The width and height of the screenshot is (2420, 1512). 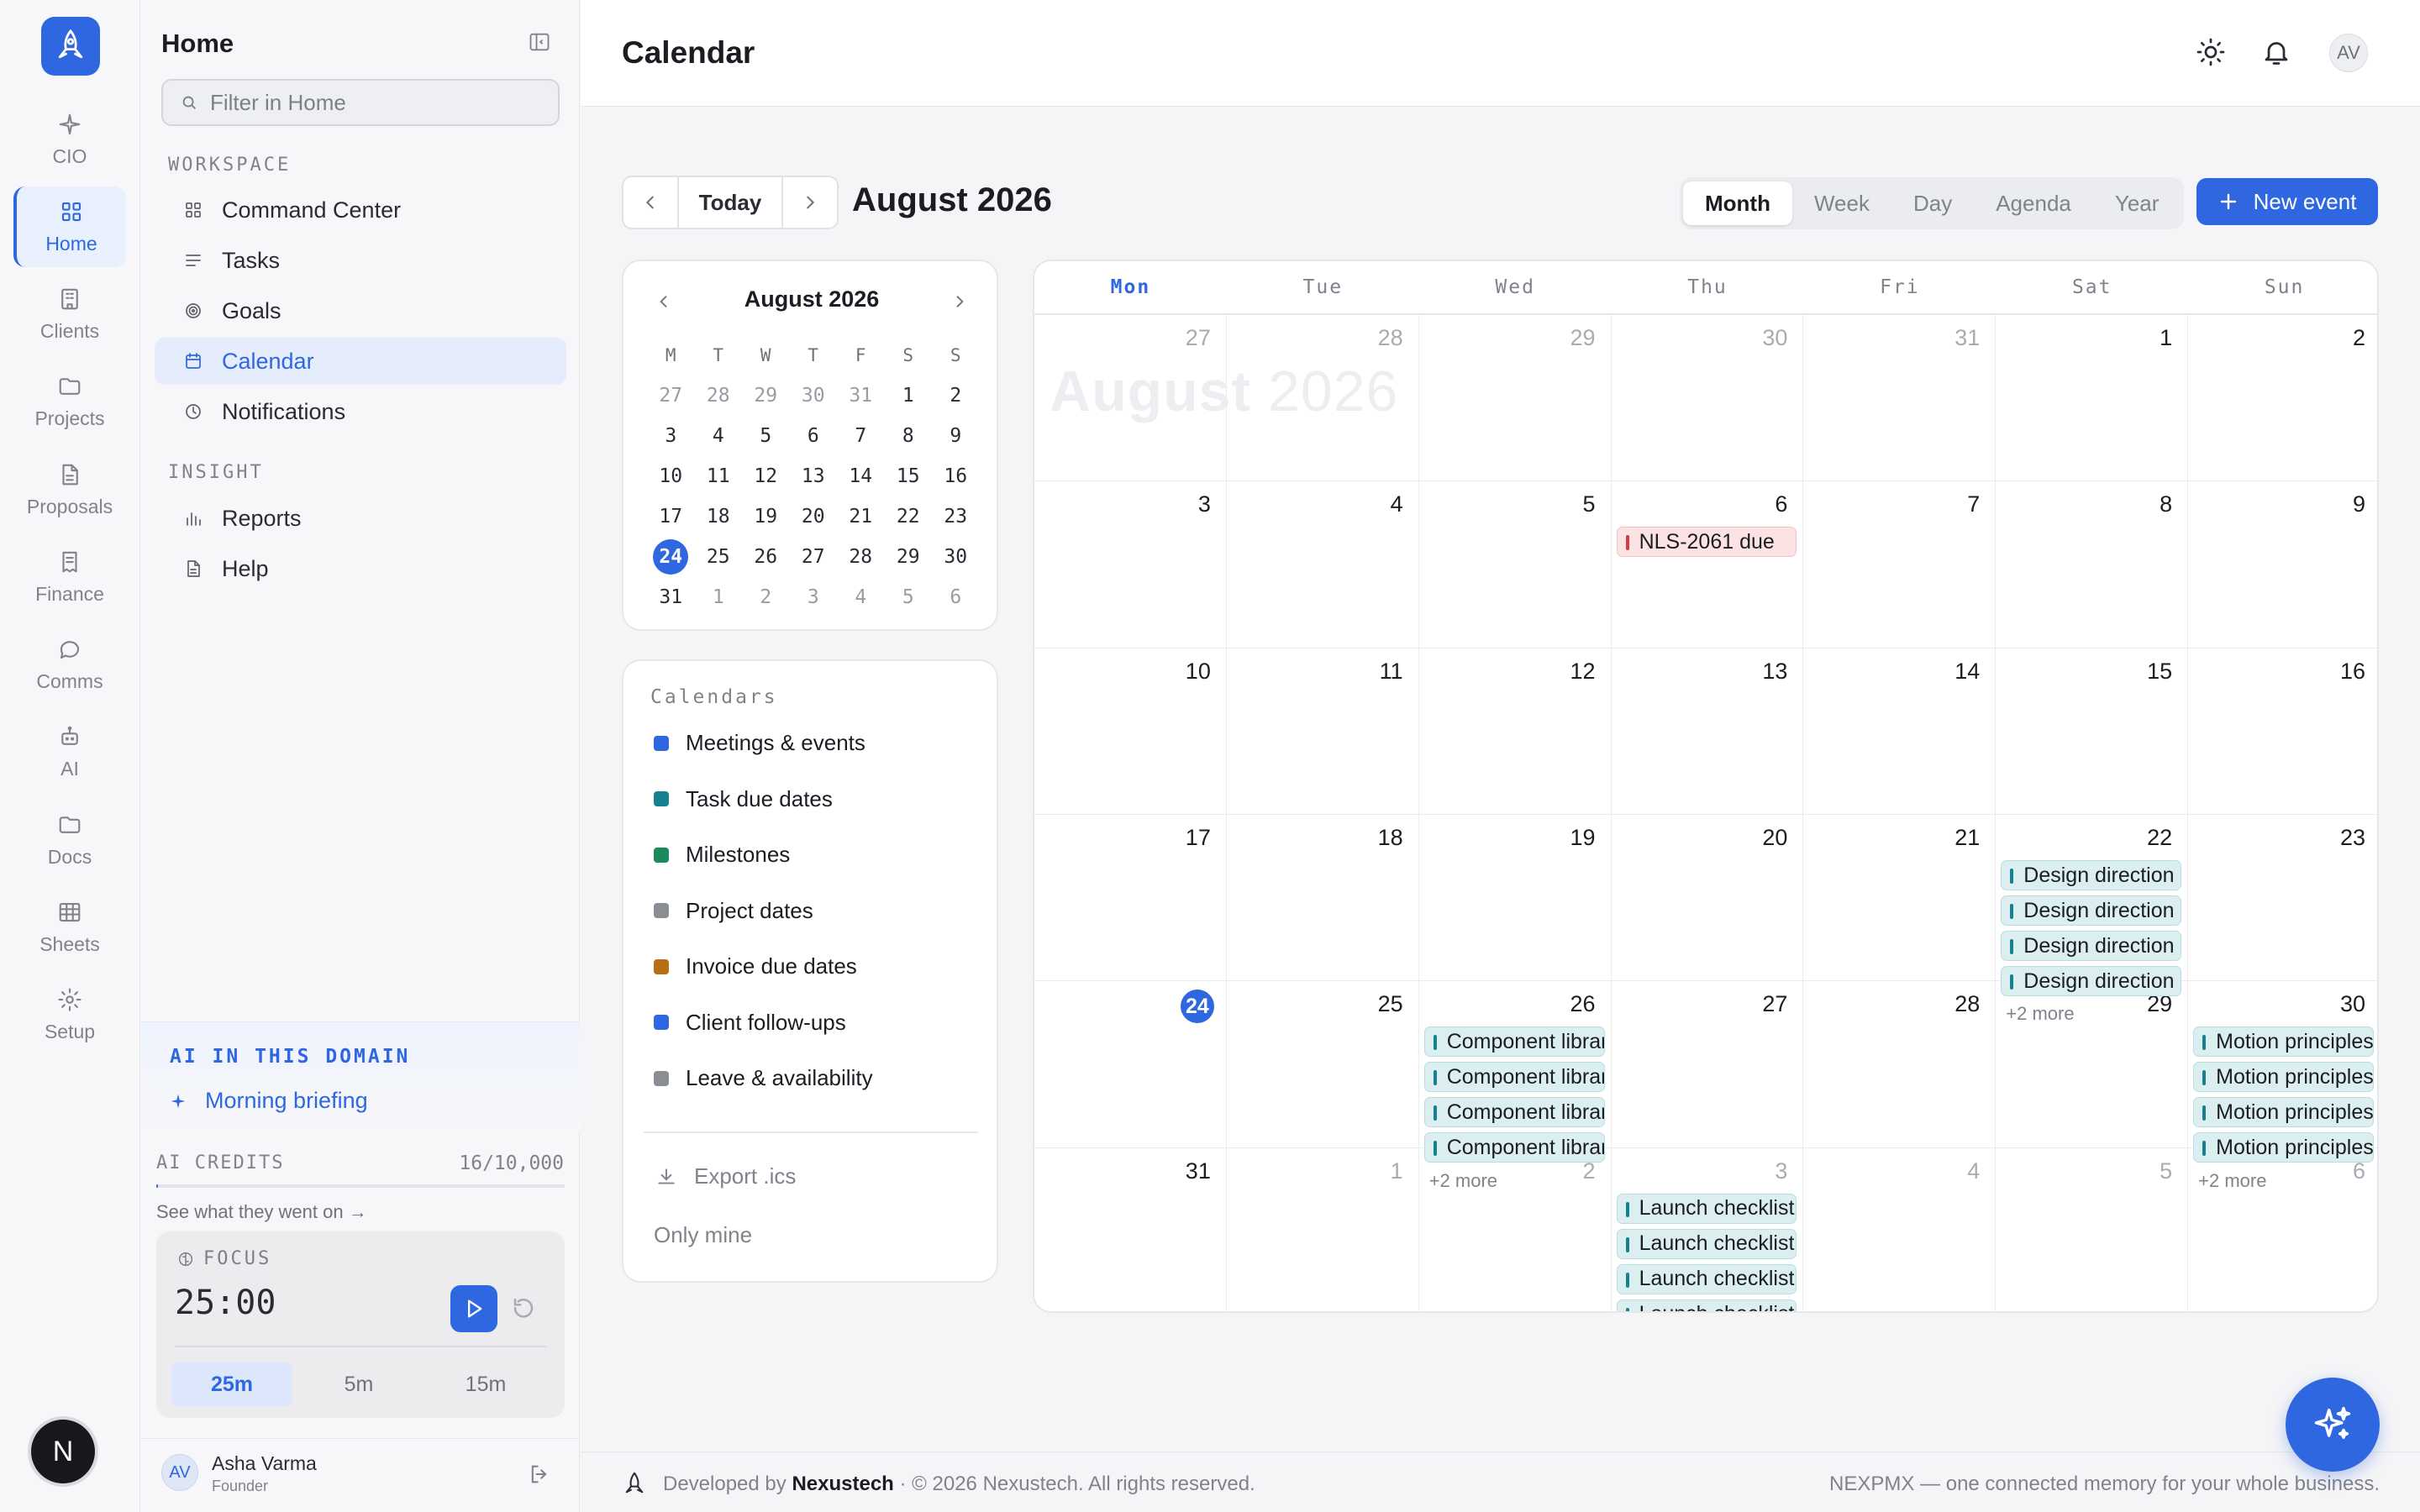 I want to click on mini-day: 14, so click(x=861, y=476).